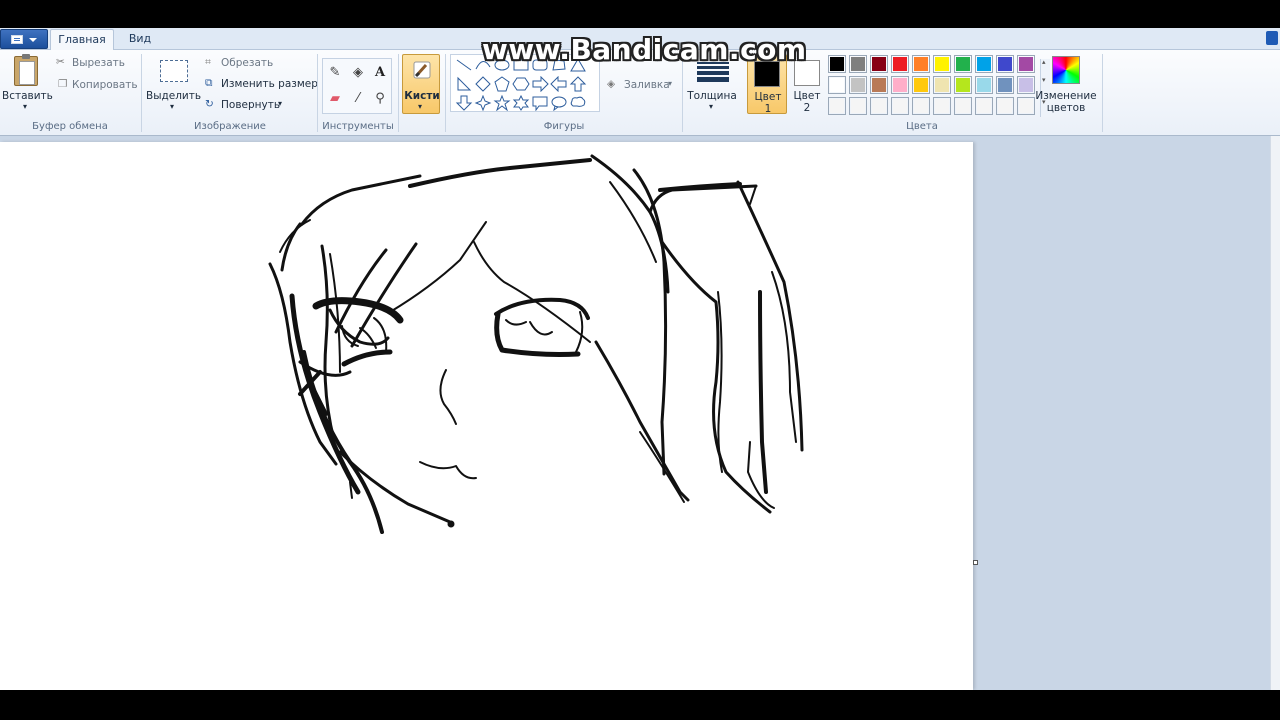 This screenshot has height=720, width=1280. I want to click on text-tool-icon: A, so click(380, 72).